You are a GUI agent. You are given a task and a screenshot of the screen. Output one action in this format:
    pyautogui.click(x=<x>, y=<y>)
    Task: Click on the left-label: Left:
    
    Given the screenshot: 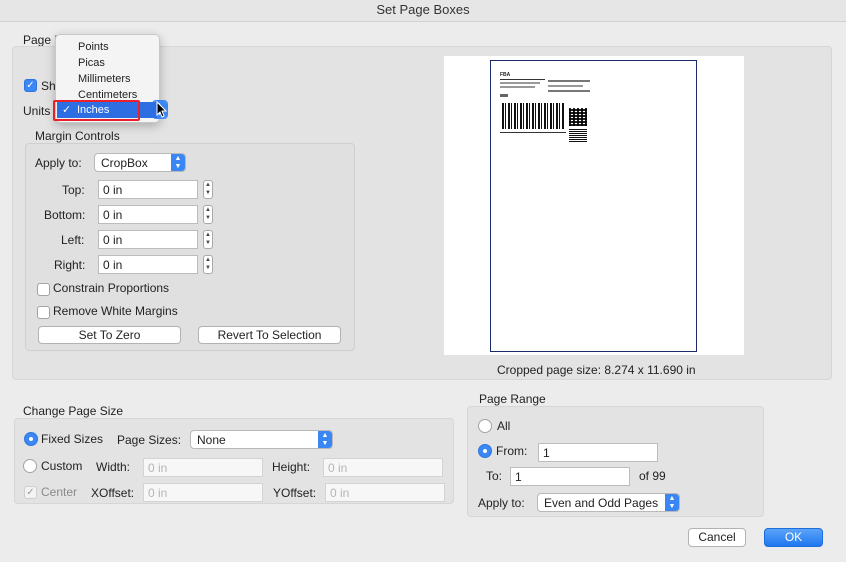 What is the action you would take?
    pyautogui.click(x=73, y=240)
    